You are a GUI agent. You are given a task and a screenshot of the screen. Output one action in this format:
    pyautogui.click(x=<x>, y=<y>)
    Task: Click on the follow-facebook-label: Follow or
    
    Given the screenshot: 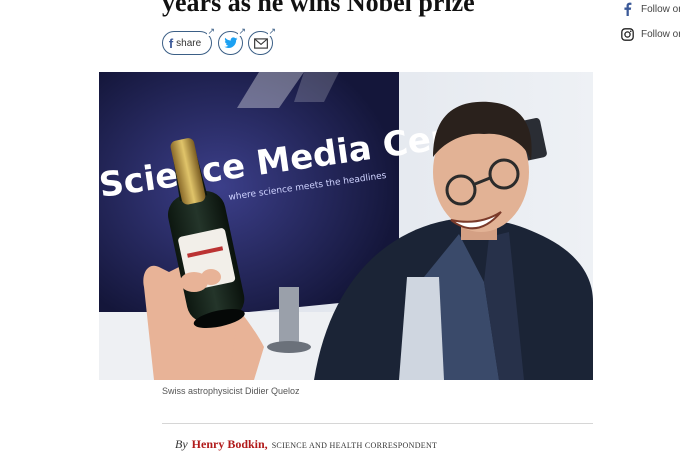 What is the action you would take?
    pyautogui.click(x=660, y=9)
    